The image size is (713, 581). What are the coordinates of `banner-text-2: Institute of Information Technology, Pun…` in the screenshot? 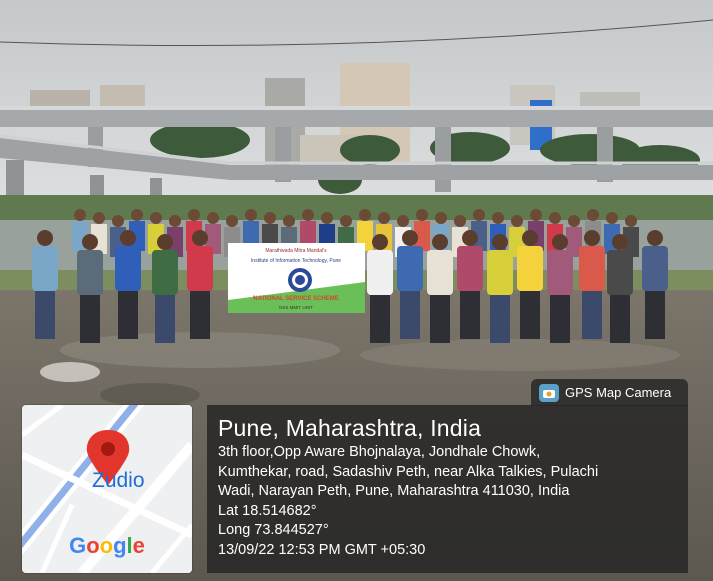 It's located at (296, 261).